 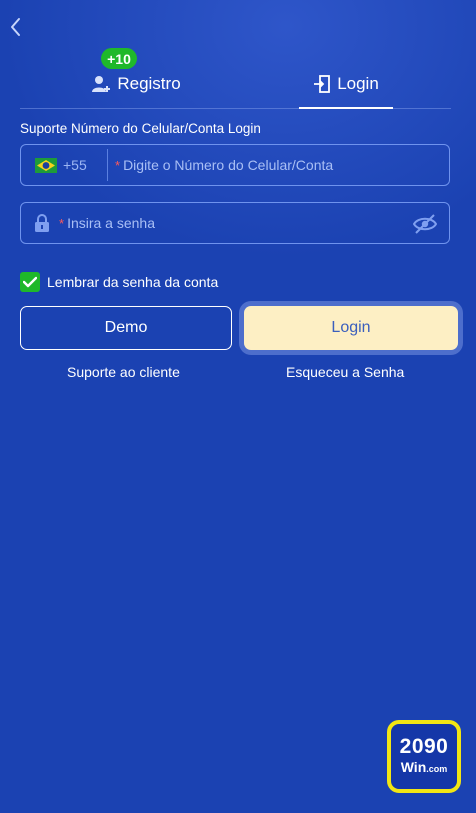 What do you see at coordinates (119, 58) in the screenshot?
I see `register-bonus-badge: +10` at bounding box center [119, 58].